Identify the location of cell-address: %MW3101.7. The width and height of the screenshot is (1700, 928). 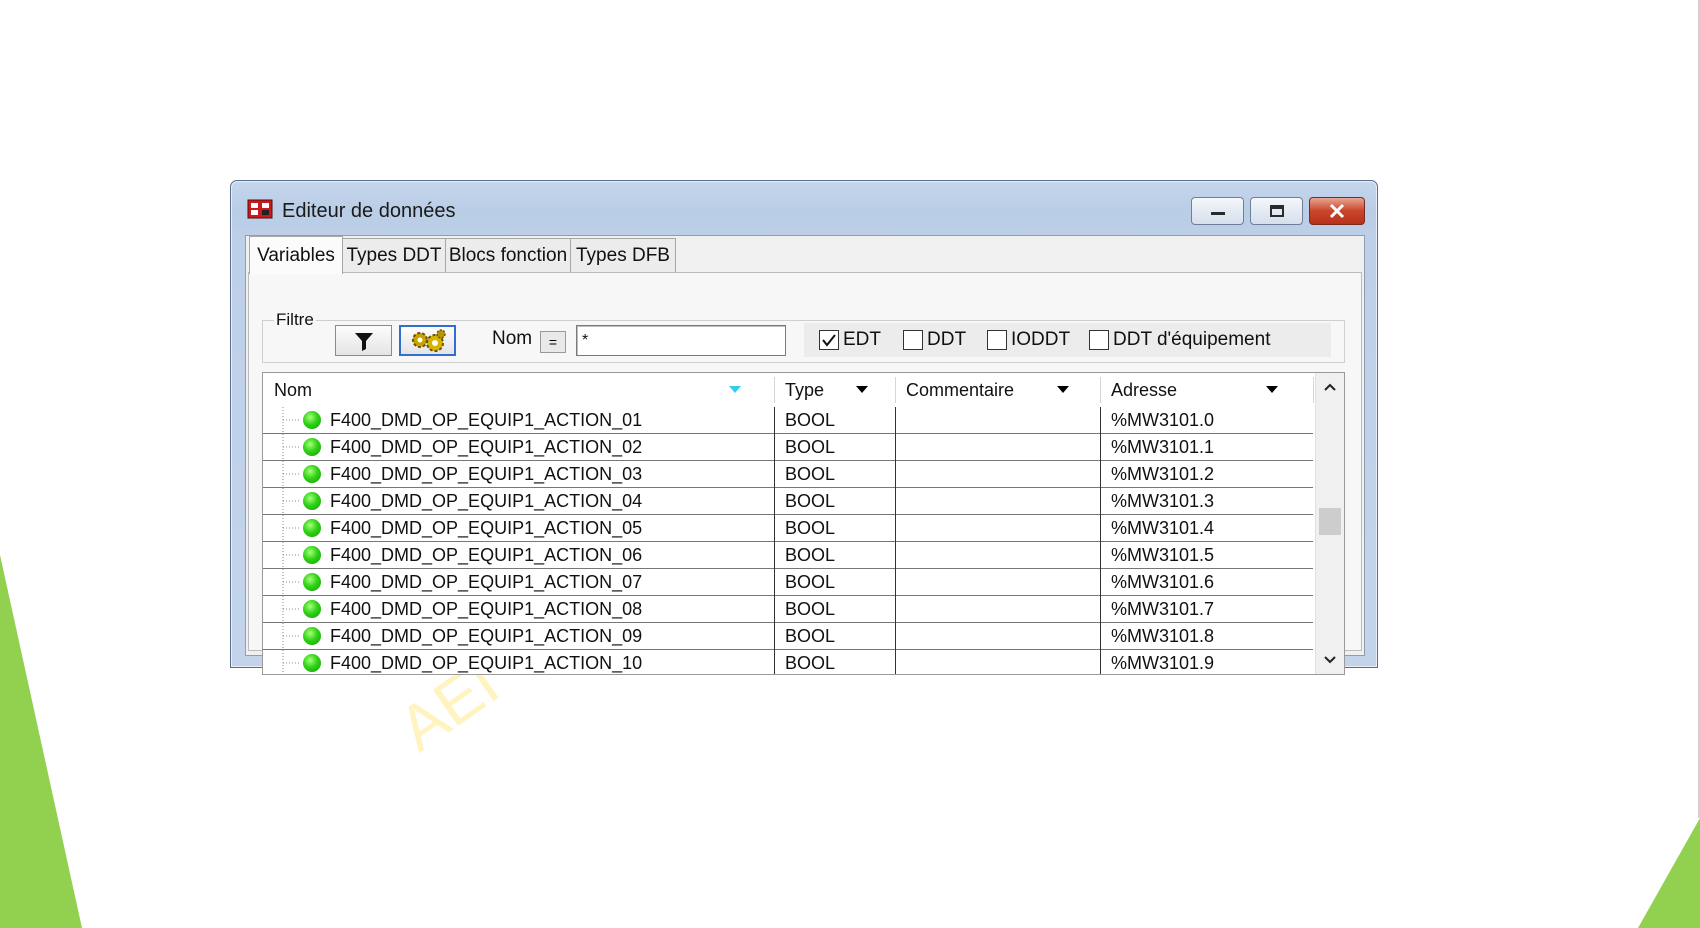
(1162, 609).